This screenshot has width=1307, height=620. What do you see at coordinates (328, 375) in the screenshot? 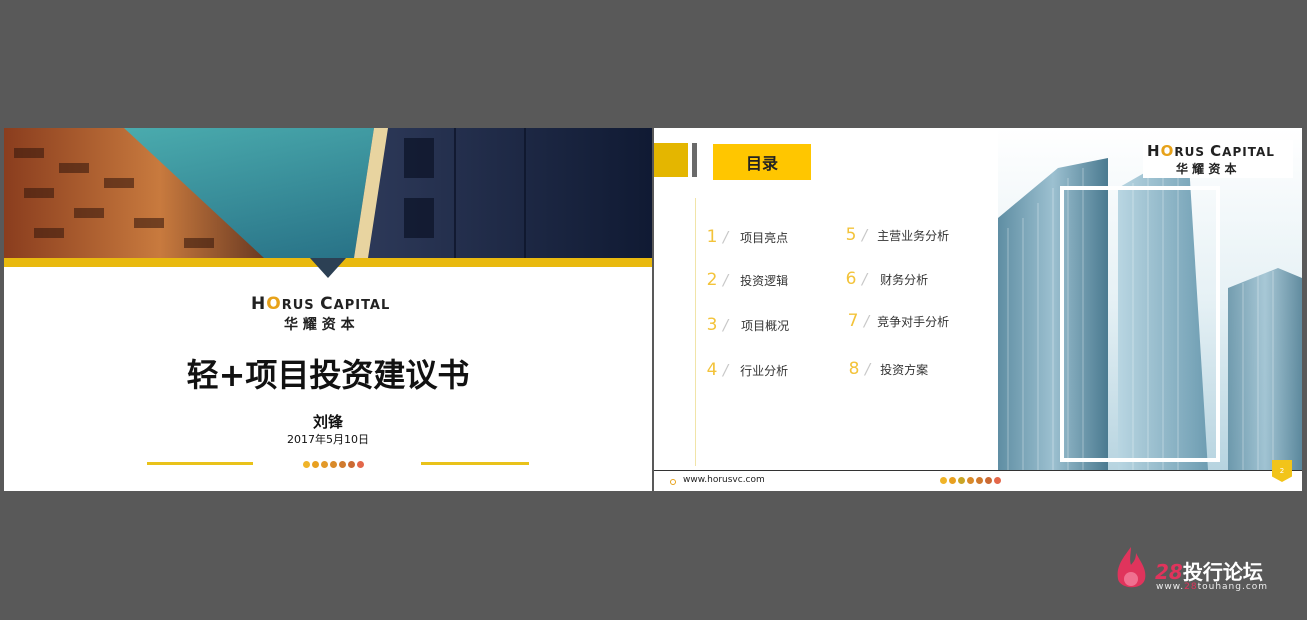
I see `presentation-title: 轻+项目投资建议书` at bounding box center [328, 375].